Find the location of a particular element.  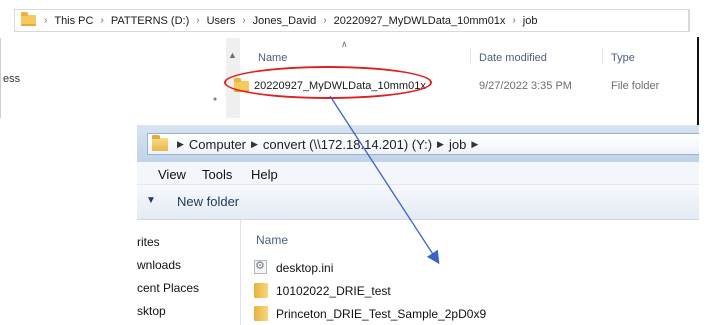

file-date-modified: 9/27/2022 3:35 PM is located at coordinates (525, 86).